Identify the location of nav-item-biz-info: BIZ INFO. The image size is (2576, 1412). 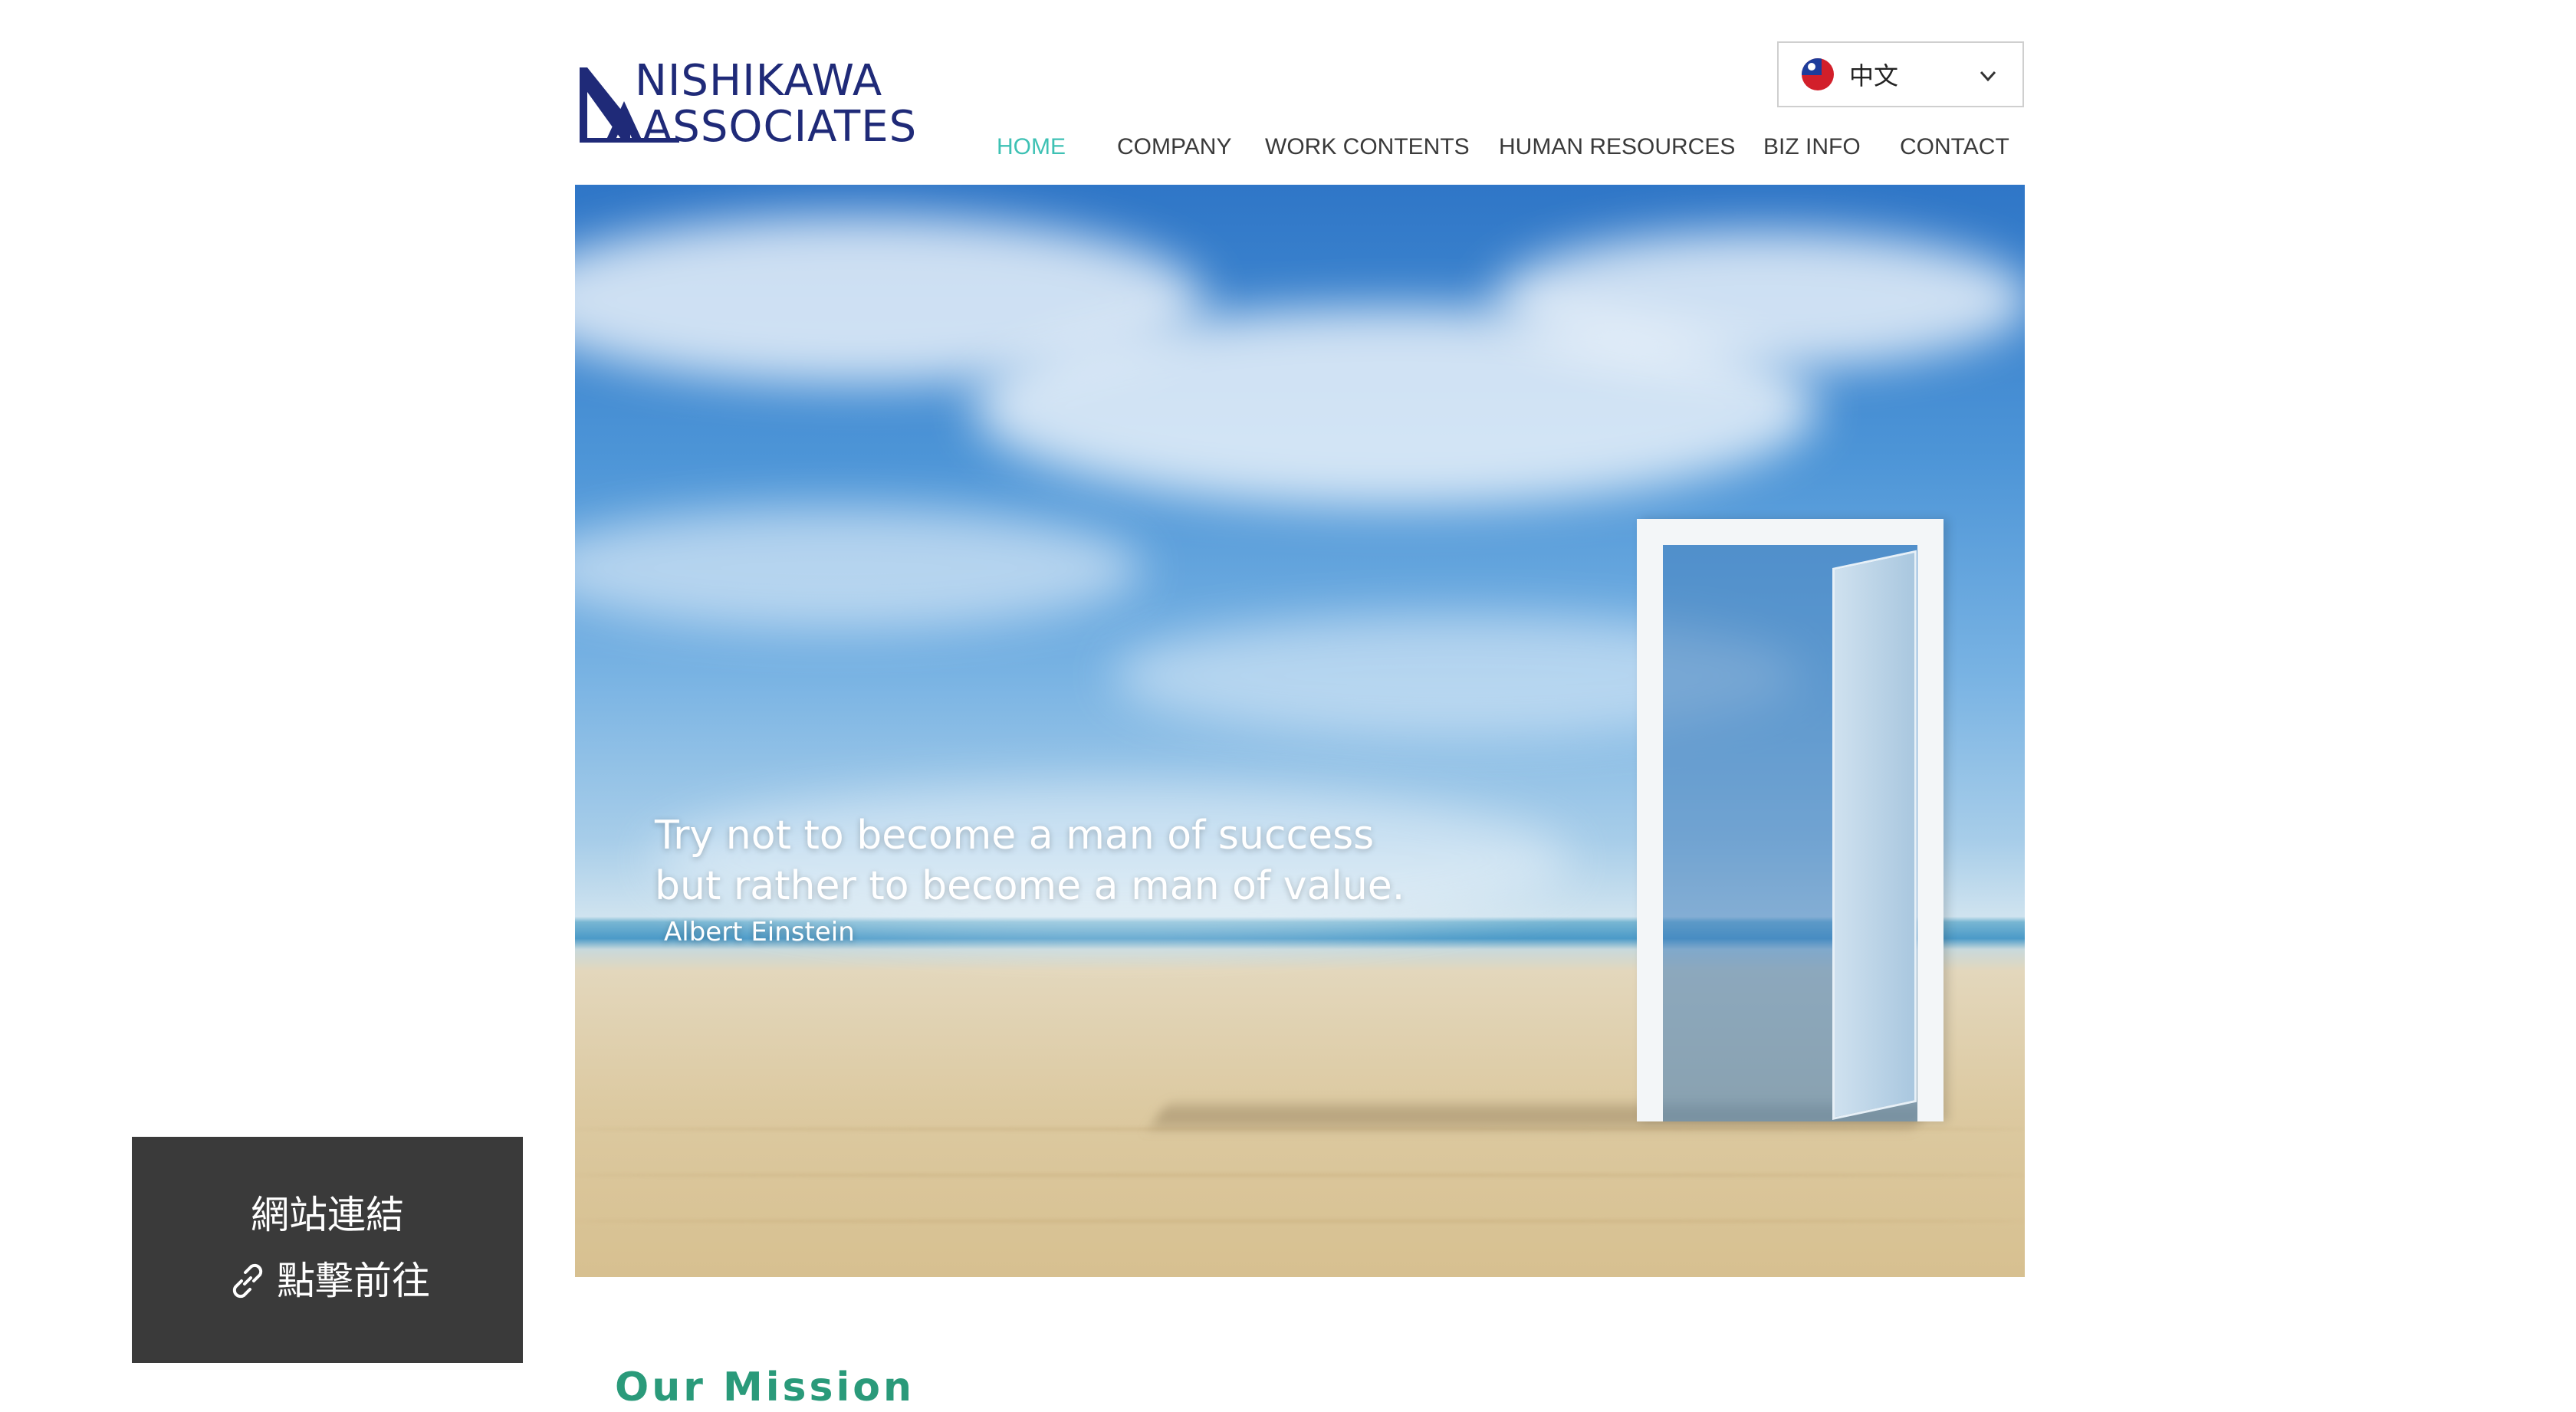
(1812, 147).